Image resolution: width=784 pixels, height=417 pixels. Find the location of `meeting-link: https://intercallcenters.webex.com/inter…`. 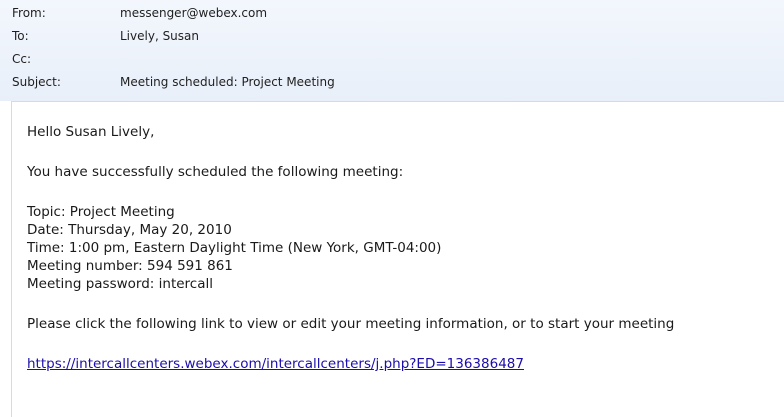

meeting-link: https://intercallcenters.webex.com/inter… is located at coordinates (275, 364).